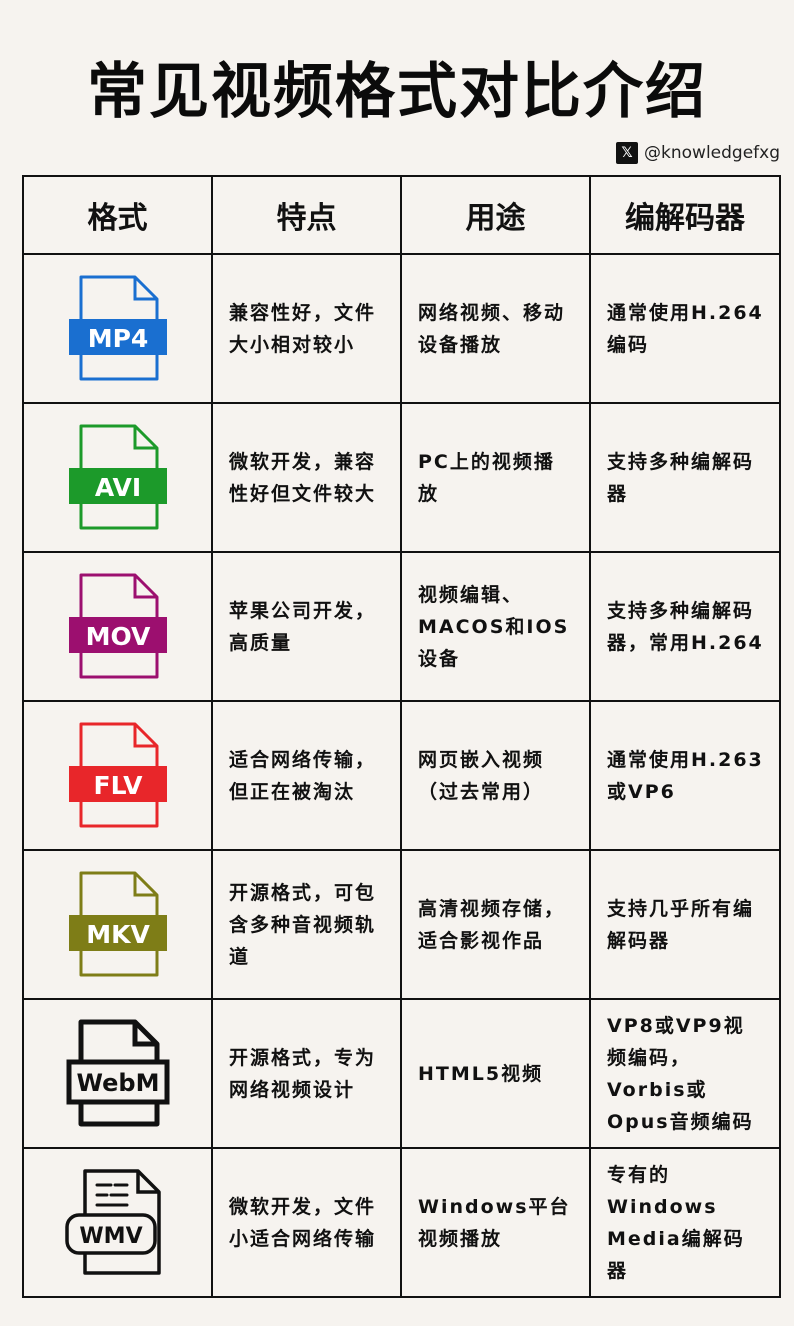 This screenshot has height=1326, width=794. What do you see at coordinates (397, 92) in the screenshot?
I see `page-title: 常见视频格式对比介绍` at bounding box center [397, 92].